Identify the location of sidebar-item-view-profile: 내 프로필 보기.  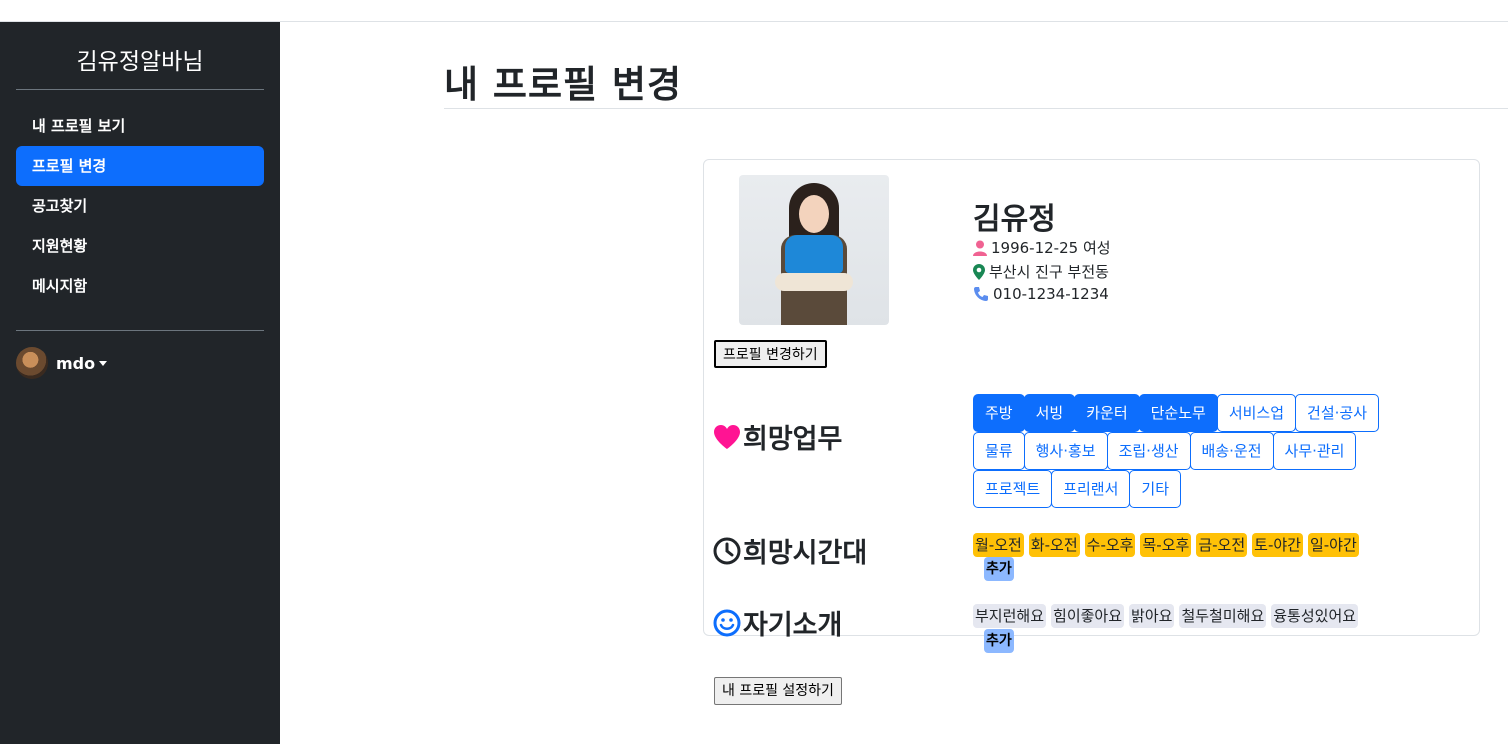
(140, 126).